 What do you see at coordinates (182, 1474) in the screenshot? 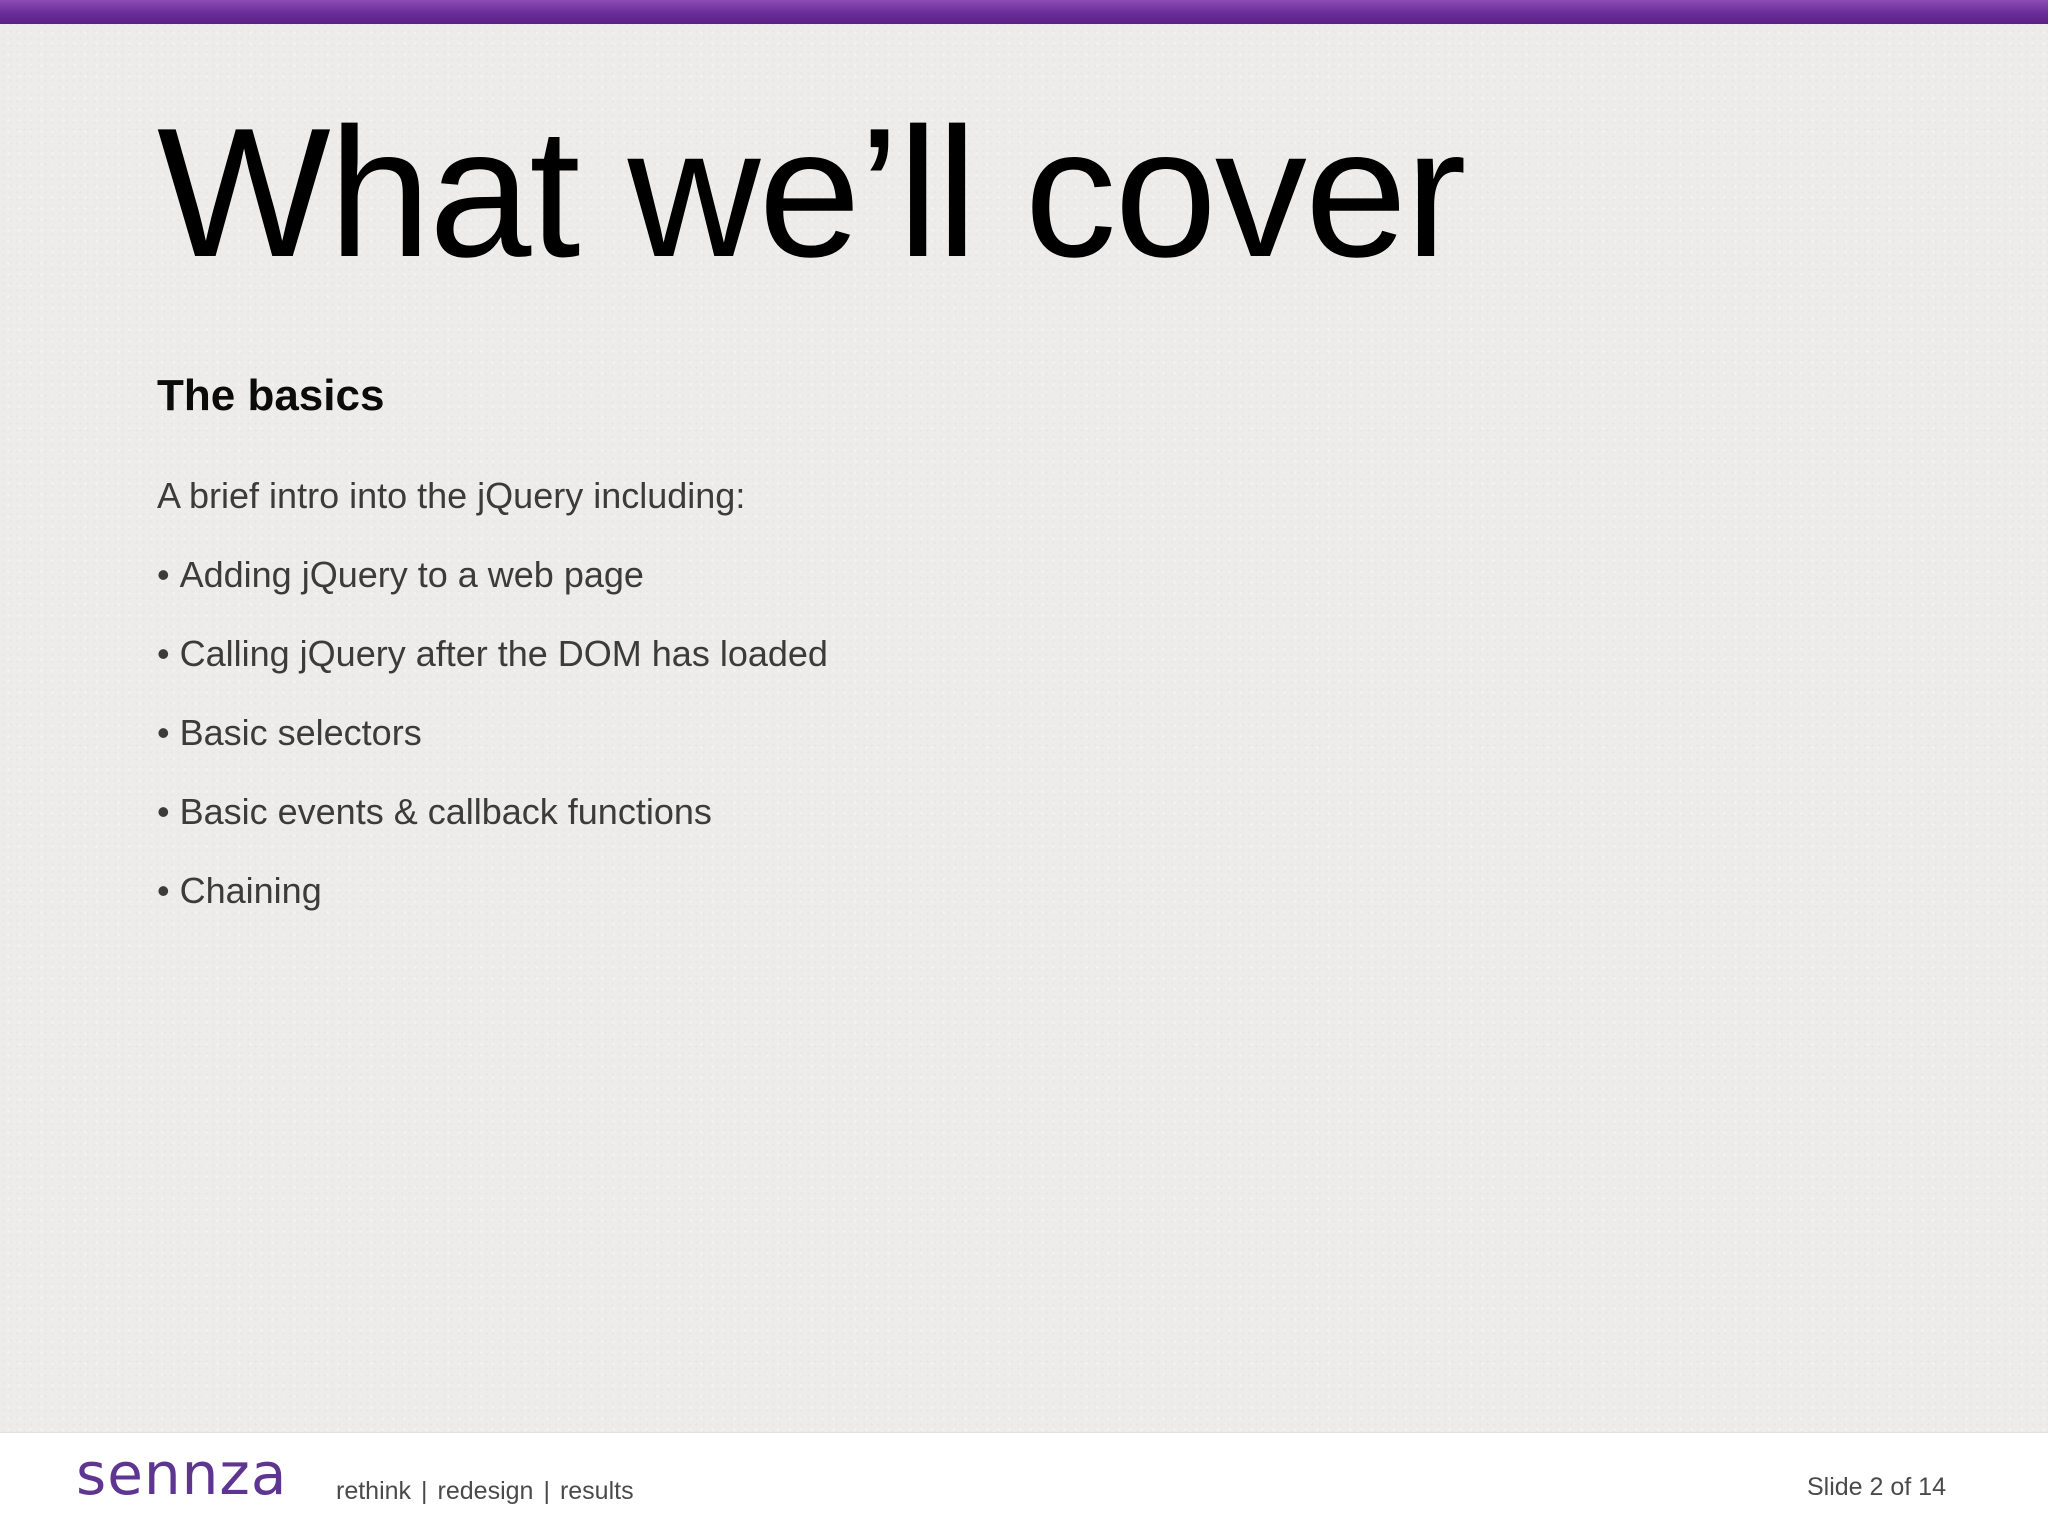
I see `sennza-logo: sennza` at bounding box center [182, 1474].